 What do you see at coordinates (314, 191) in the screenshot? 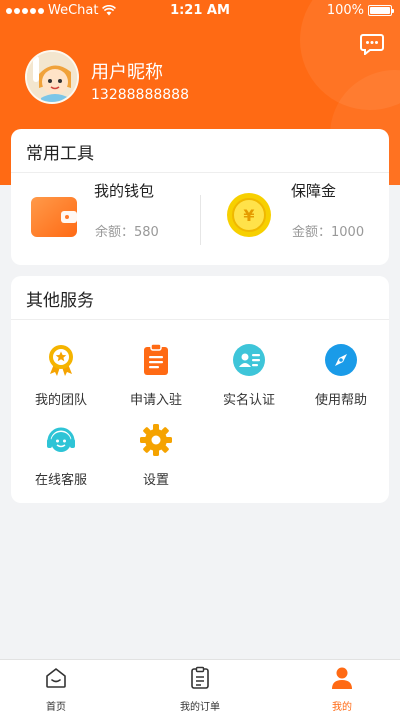
I see `deposit-name: 保障金` at bounding box center [314, 191].